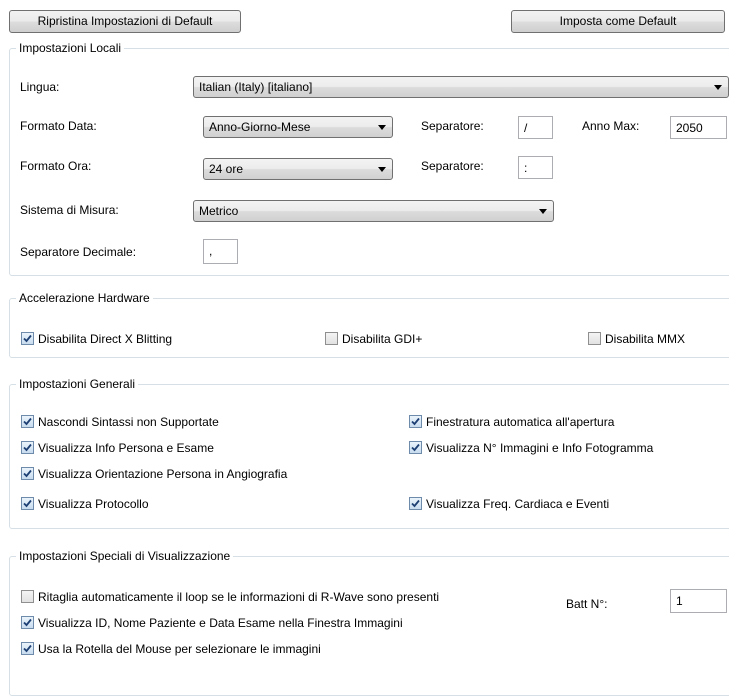 The height and width of the screenshot is (696, 729). What do you see at coordinates (540, 448) in the screenshot?
I see `checkbox-label: Visualizza N° Immagini e Info Fotogramma` at bounding box center [540, 448].